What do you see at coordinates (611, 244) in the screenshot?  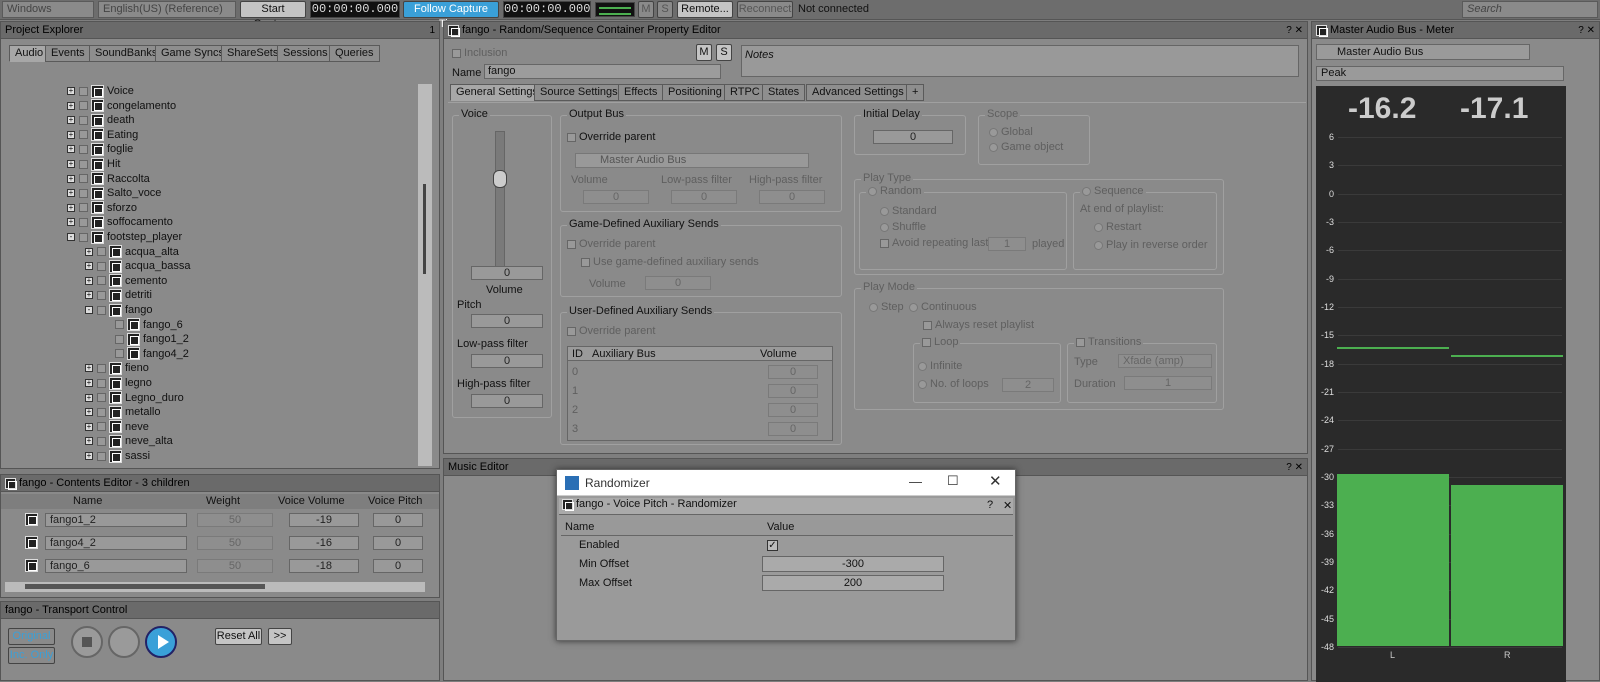 I see `gdas-override-checkbox: Override parent` at bounding box center [611, 244].